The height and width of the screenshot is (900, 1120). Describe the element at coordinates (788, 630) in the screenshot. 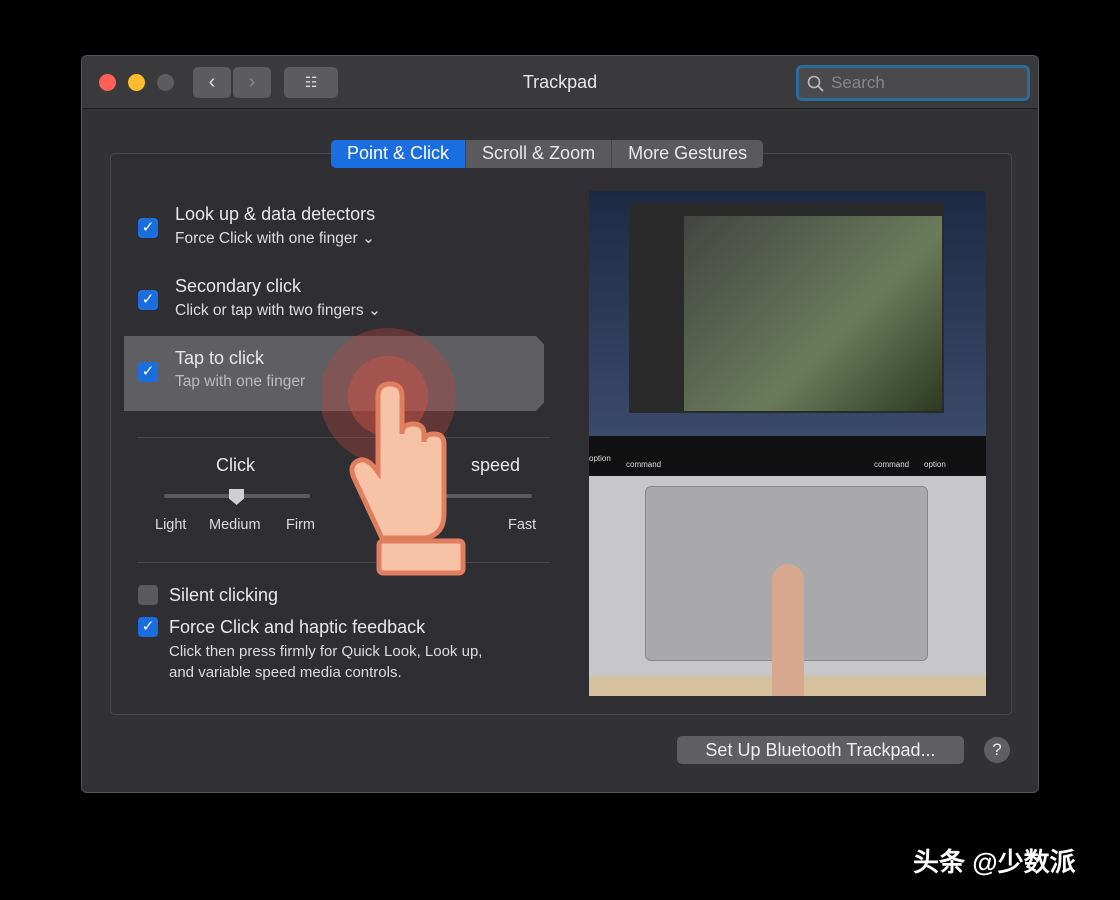

I see `finger-image` at that location.